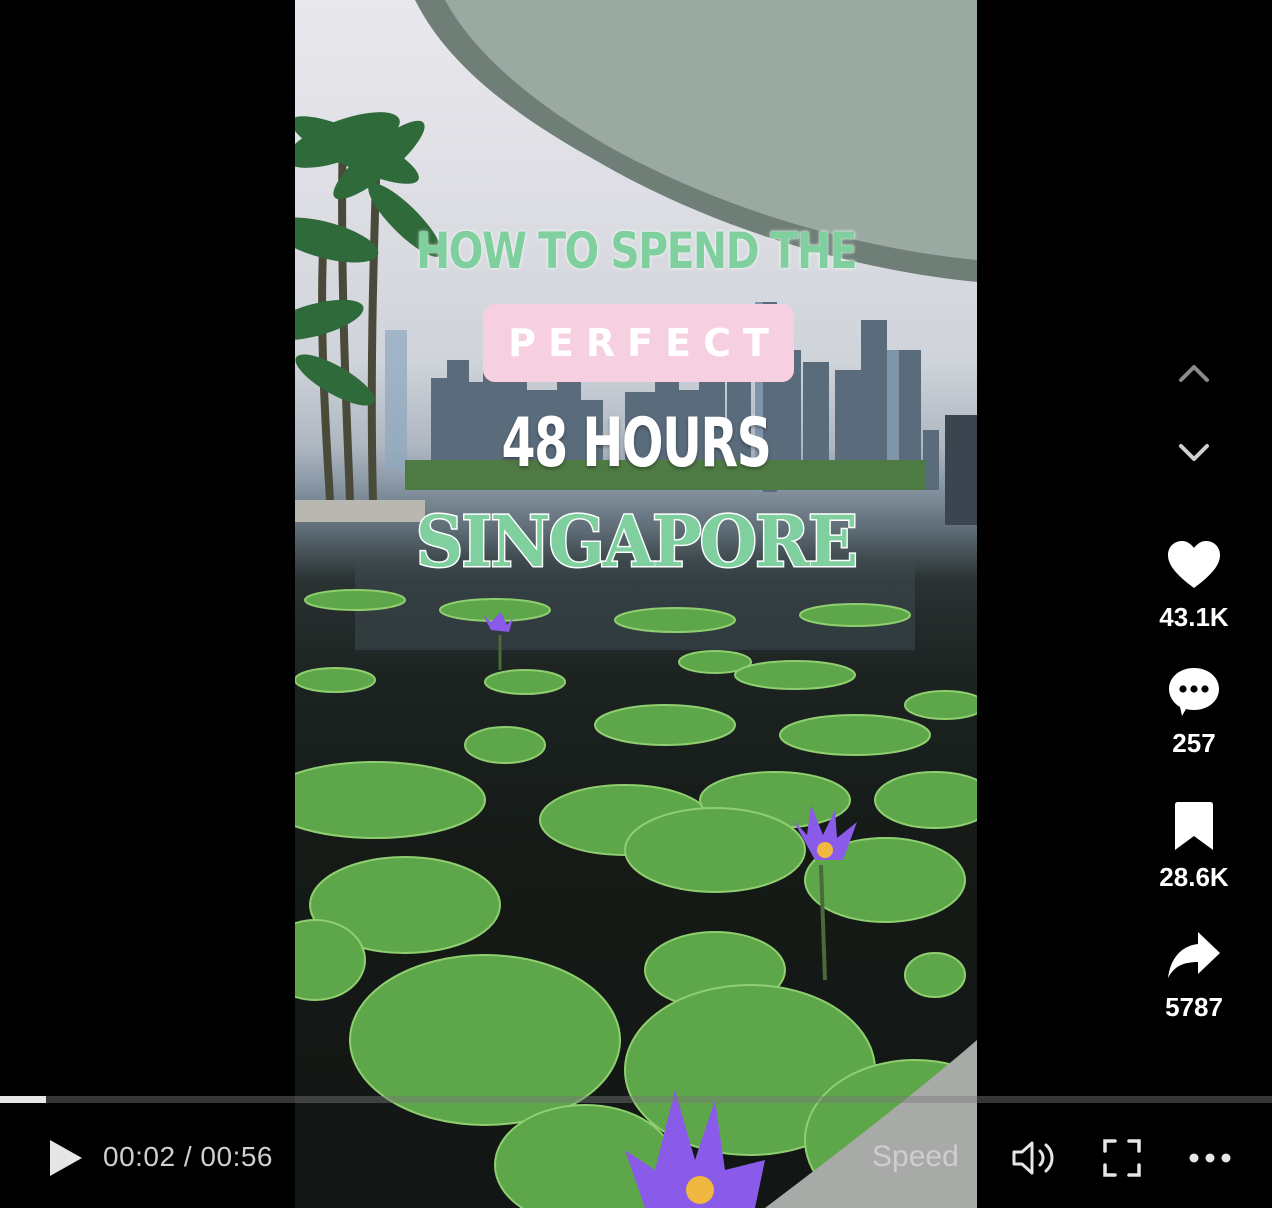  I want to click on like-count: 43.1K, so click(1194, 617).